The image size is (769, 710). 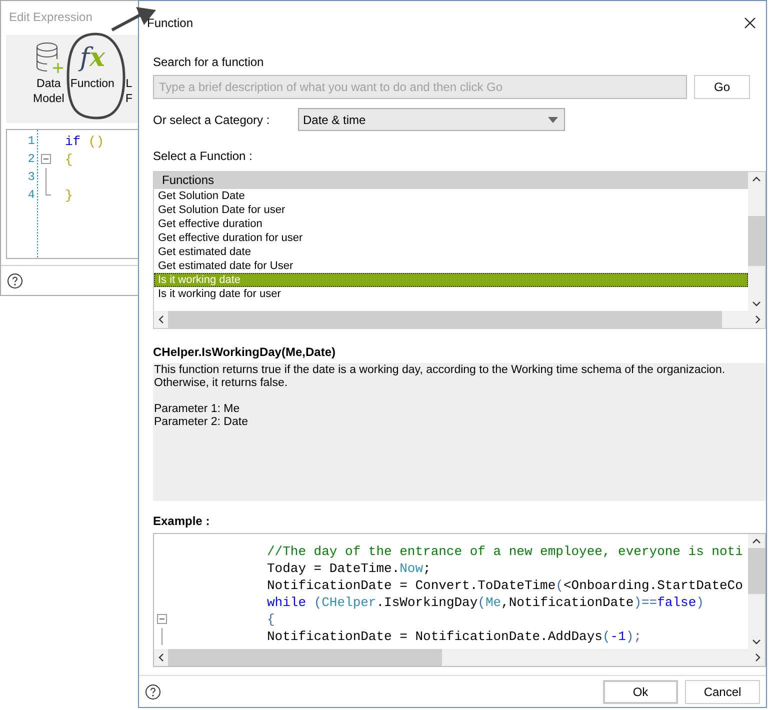 What do you see at coordinates (244, 352) in the screenshot?
I see `function-signature: CHelper.IsWorkingDay(Me,Date)` at bounding box center [244, 352].